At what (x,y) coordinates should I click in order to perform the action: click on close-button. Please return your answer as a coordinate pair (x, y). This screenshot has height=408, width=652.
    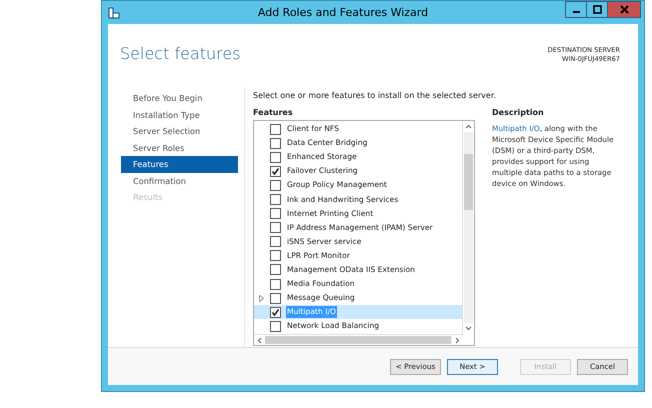
    Looking at the image, I should click on (624, 9).